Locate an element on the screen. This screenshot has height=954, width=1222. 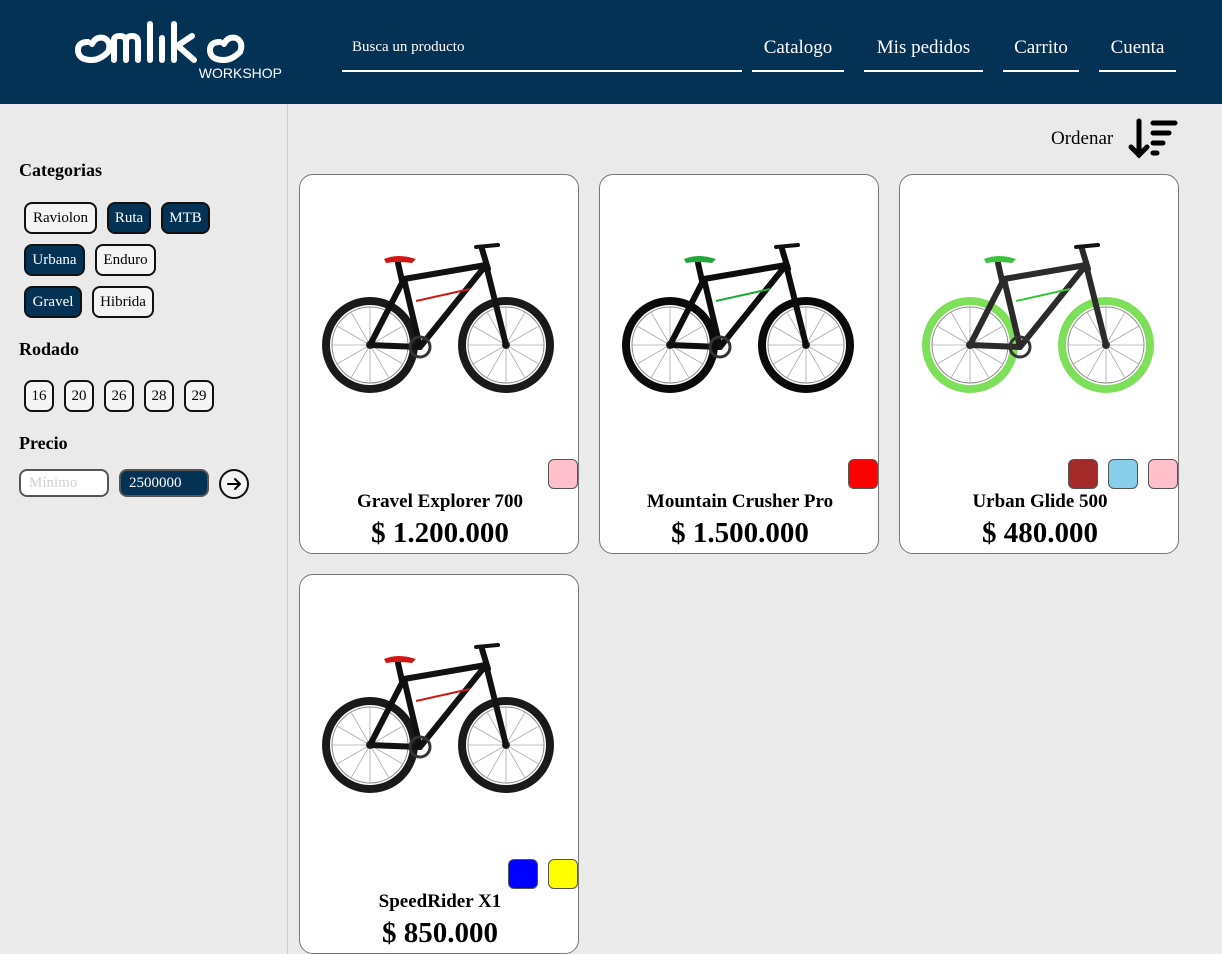
brand-logo: WORKSHOP is located at coordinates (180, 51).